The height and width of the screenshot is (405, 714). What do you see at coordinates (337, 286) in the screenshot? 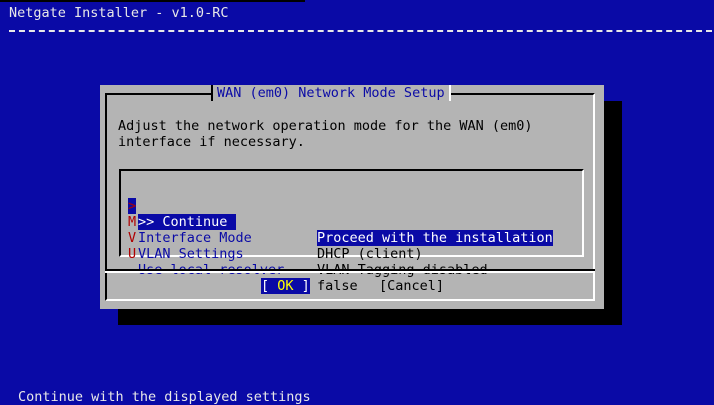
I see `menu-item-description: false` at bounding box center [337, 286].